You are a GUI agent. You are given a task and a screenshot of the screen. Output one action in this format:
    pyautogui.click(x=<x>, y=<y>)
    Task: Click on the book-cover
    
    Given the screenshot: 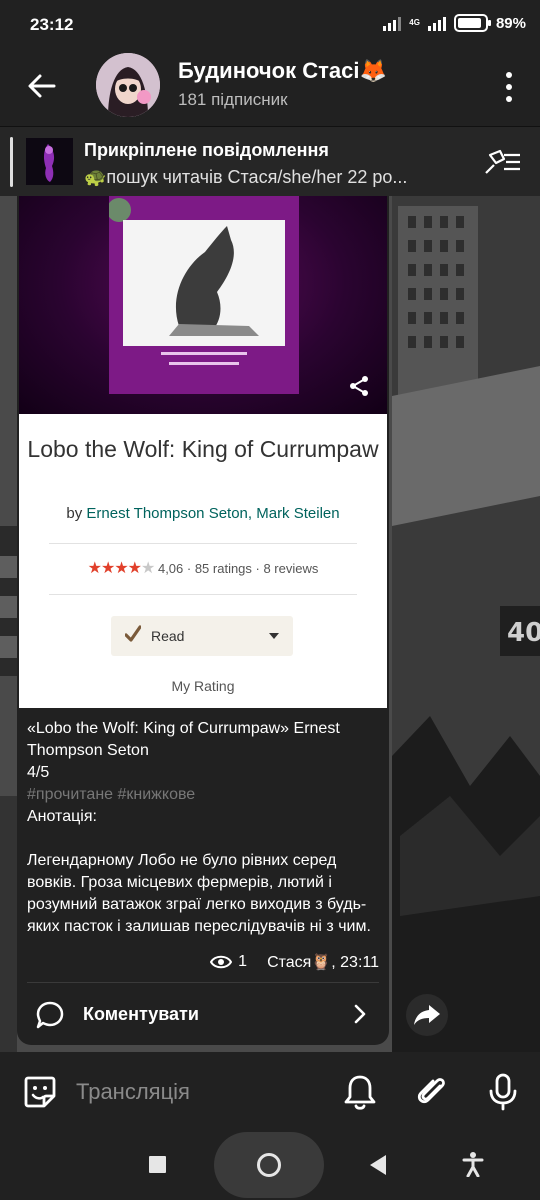 What is the action you would take?
    pyautogui.click(x=203, y=295)
    